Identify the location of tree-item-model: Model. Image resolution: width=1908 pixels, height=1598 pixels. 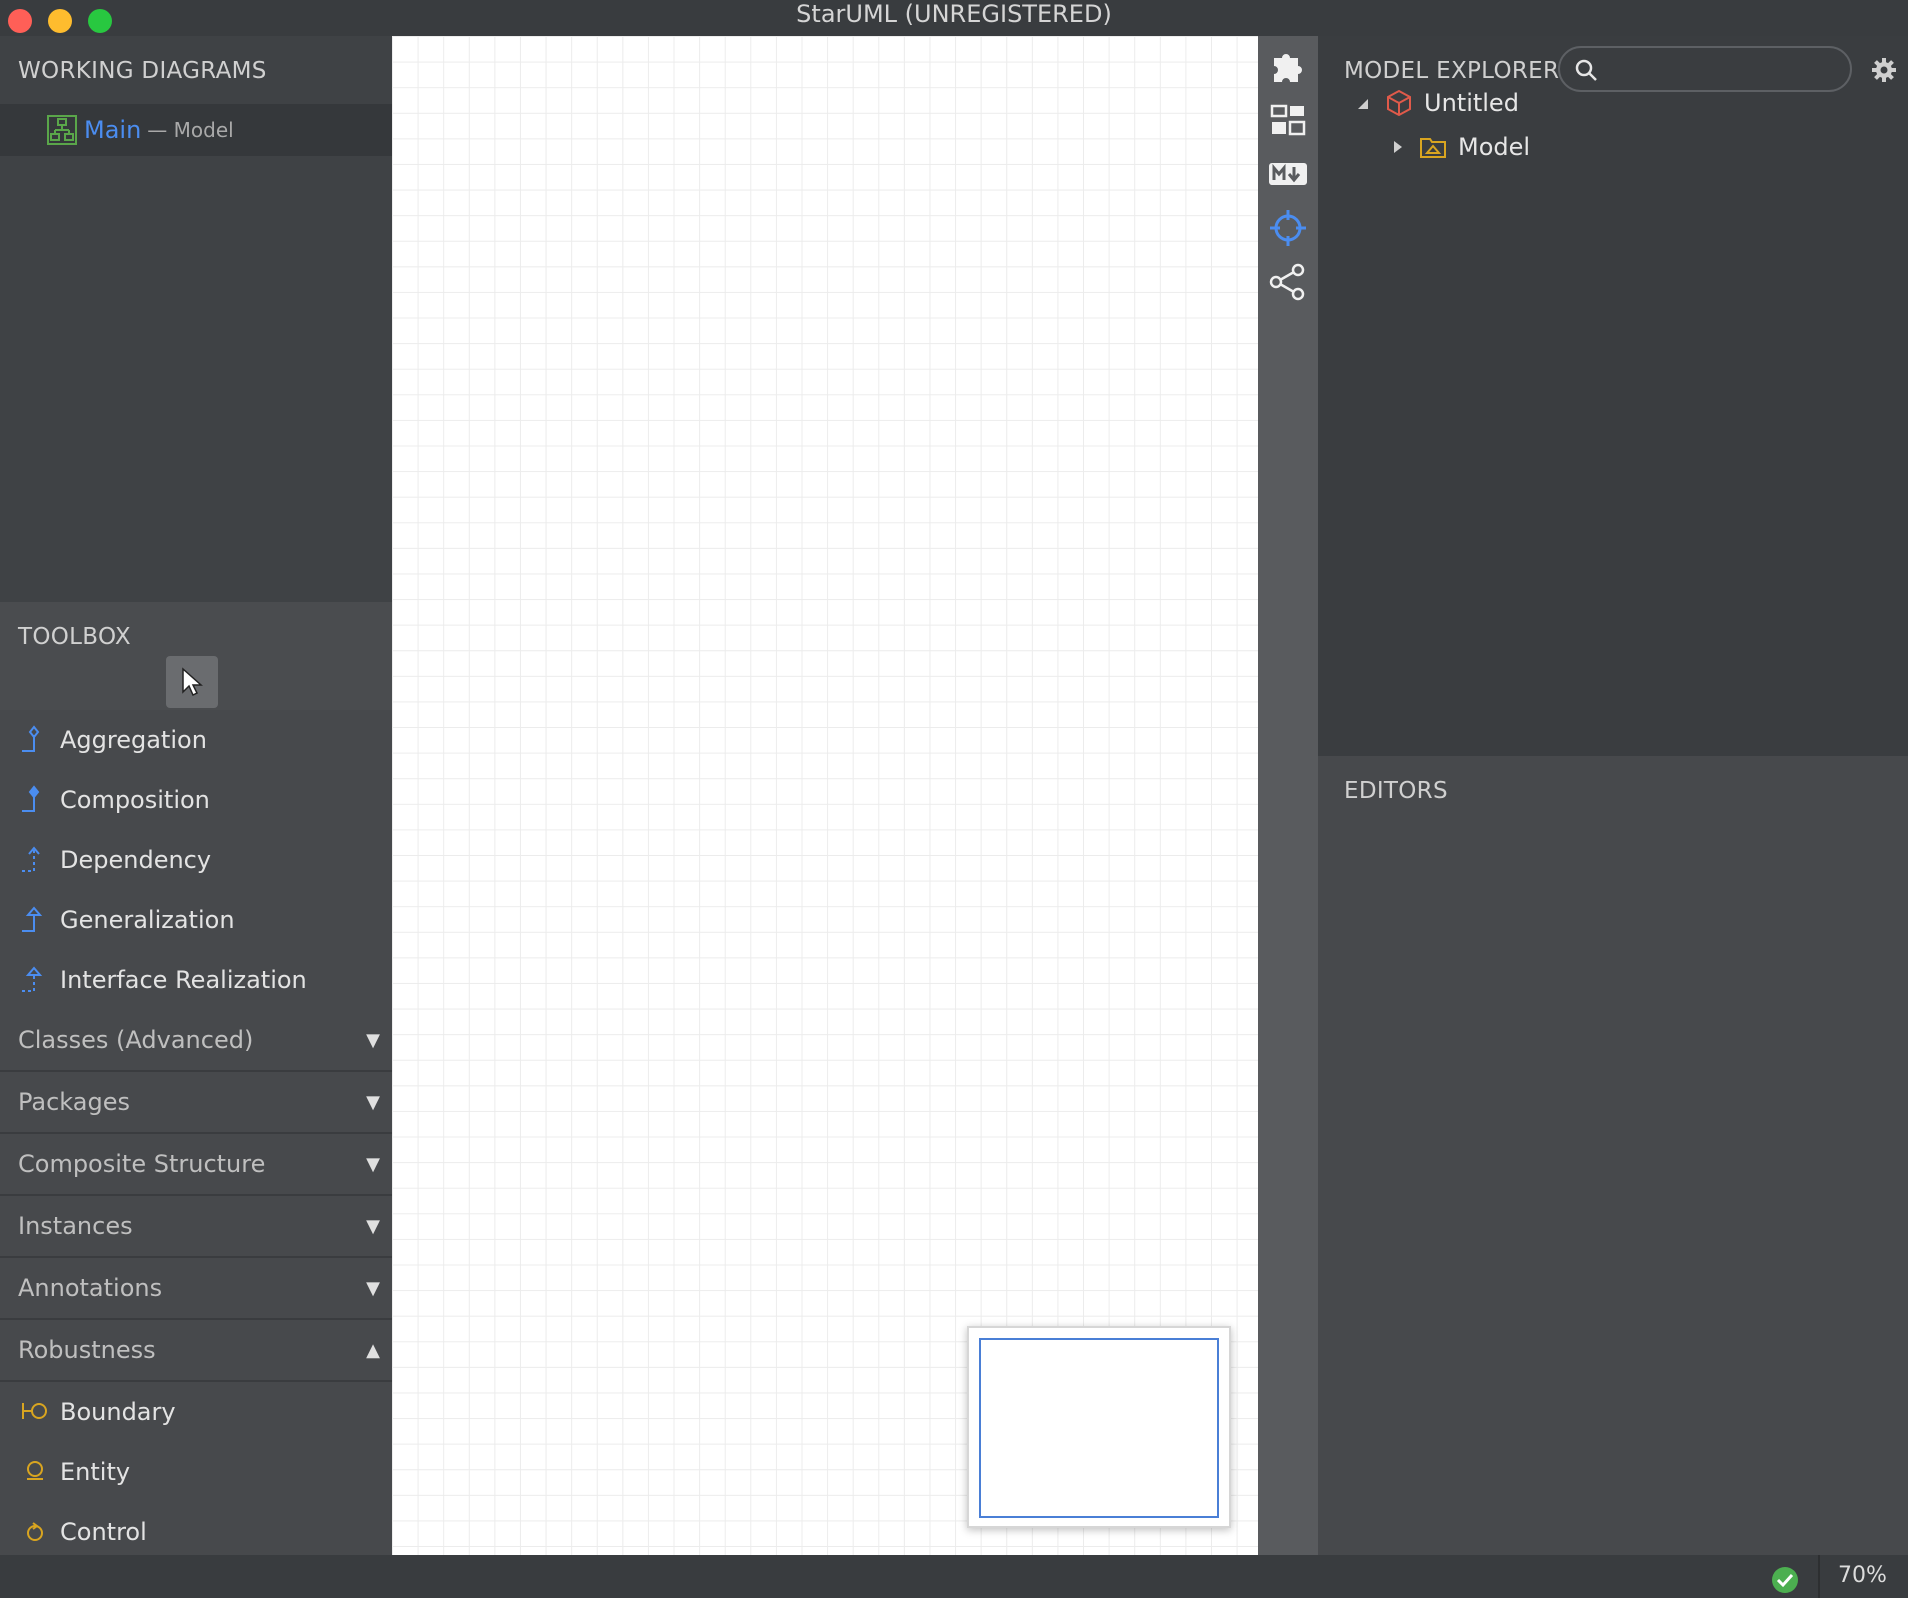
(1459, 147).